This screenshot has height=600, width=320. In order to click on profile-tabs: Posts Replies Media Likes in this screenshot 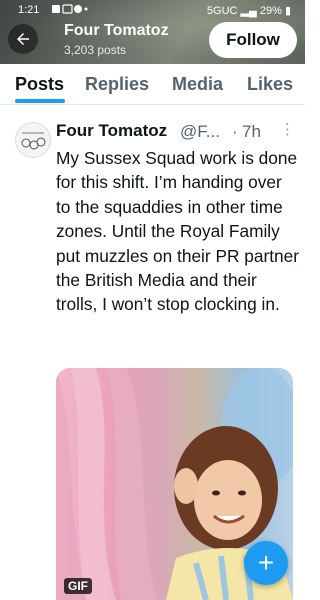, I will do `click(152, 84)`.